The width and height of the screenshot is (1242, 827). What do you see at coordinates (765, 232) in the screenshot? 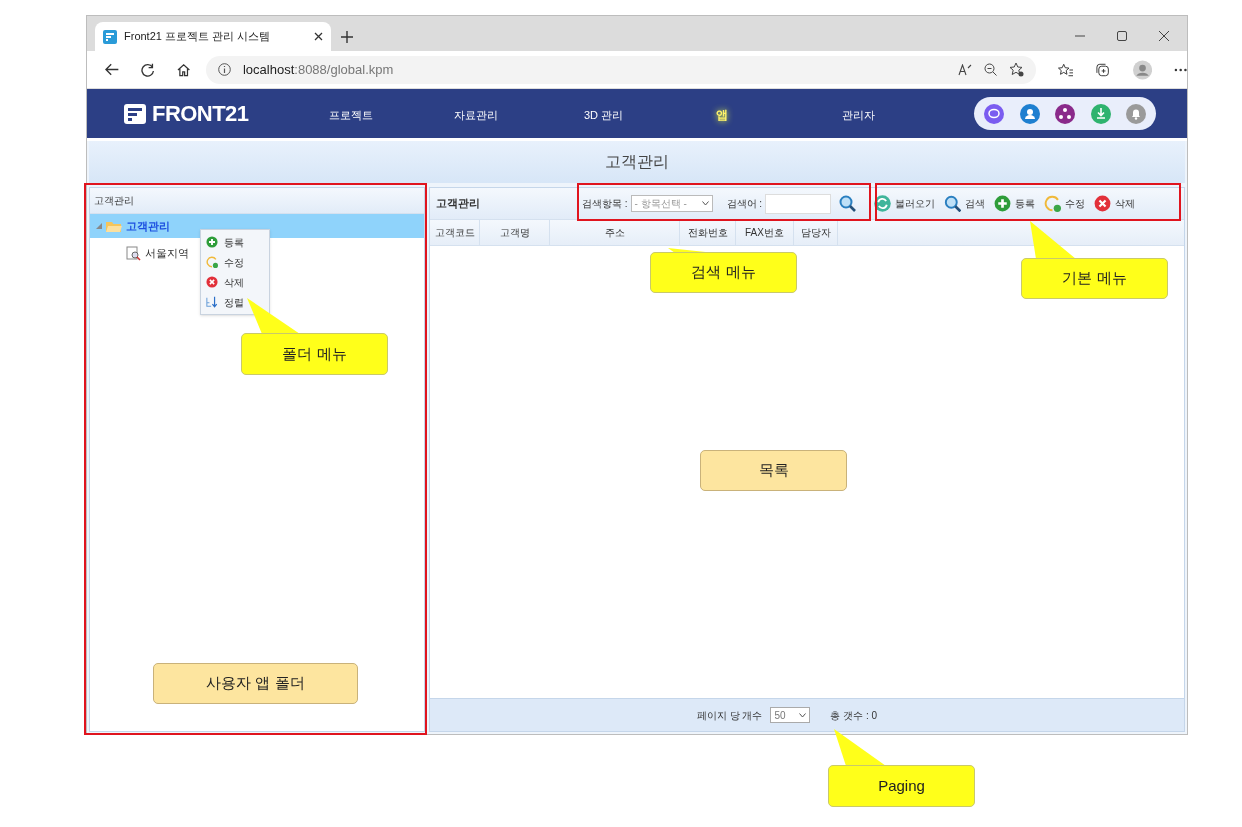
I see `column-header: FAX번호` at bounding box center [765, 232].